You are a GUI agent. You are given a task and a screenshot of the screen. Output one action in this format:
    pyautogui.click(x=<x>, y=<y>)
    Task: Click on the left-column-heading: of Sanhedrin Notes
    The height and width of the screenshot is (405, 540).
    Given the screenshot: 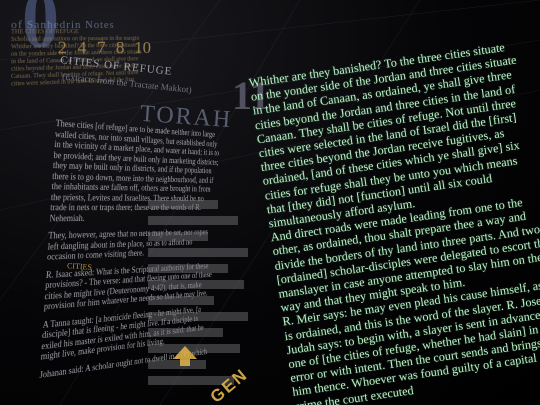 What is the action you would take?
    pyautogui.click(x=63, y=25)
    